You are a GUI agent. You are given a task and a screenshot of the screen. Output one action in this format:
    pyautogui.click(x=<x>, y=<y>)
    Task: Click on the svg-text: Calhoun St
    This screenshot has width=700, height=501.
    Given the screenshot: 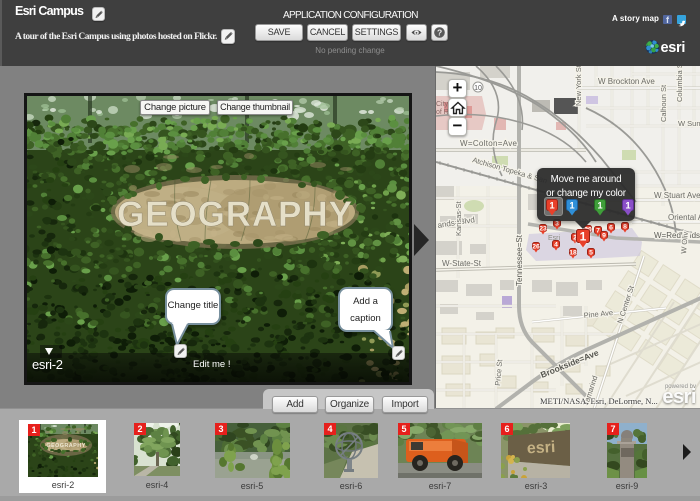 What is the action you would take?
    pyautogui.click(x=663, y=103)
    